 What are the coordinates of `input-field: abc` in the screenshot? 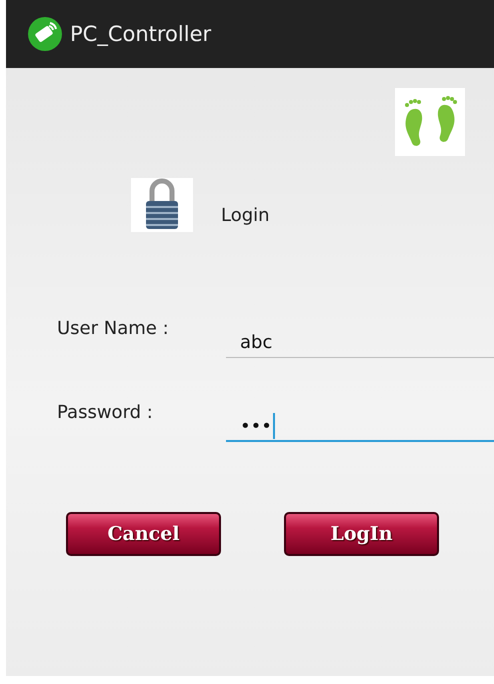 It's located at (360, 343).